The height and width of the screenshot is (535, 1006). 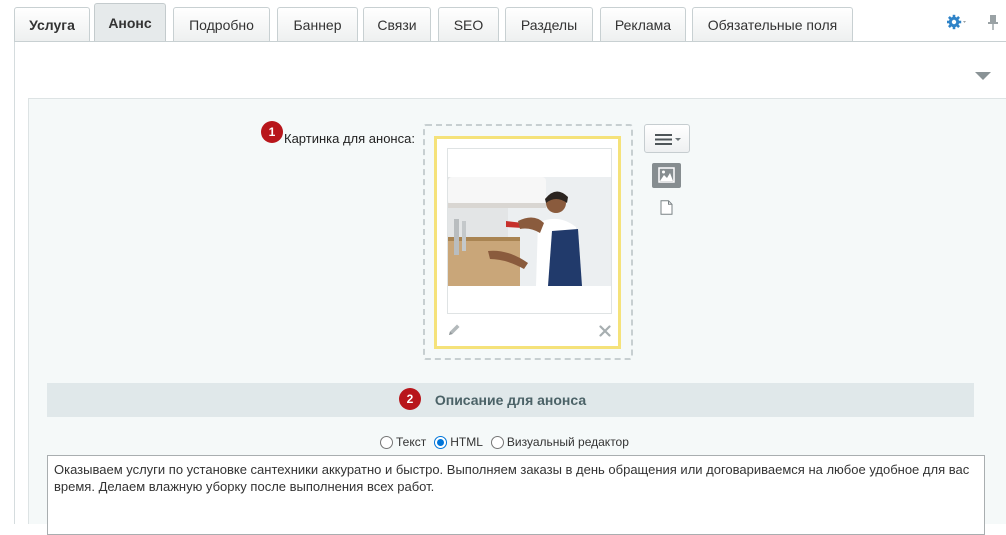 I want to click on section-title: Описание для анонса, so click(x=510, y=400).